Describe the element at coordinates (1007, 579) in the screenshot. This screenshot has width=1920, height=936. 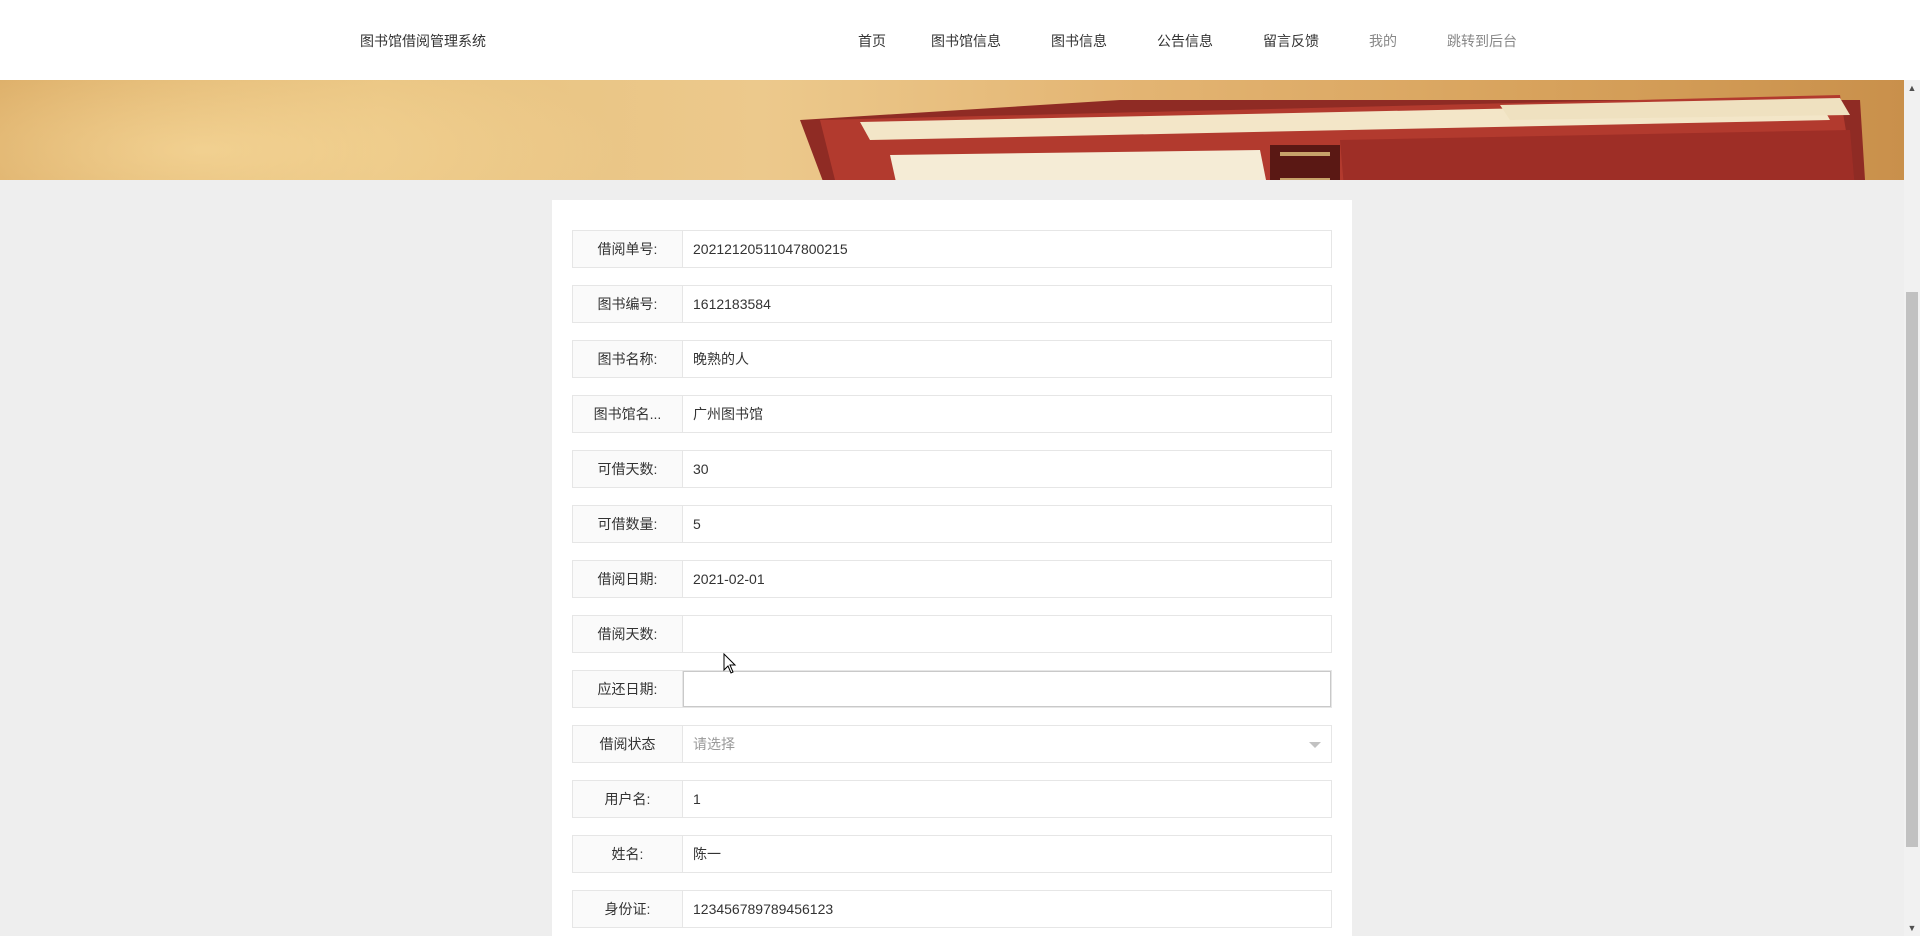
I see `borrow-date-input` at that location.